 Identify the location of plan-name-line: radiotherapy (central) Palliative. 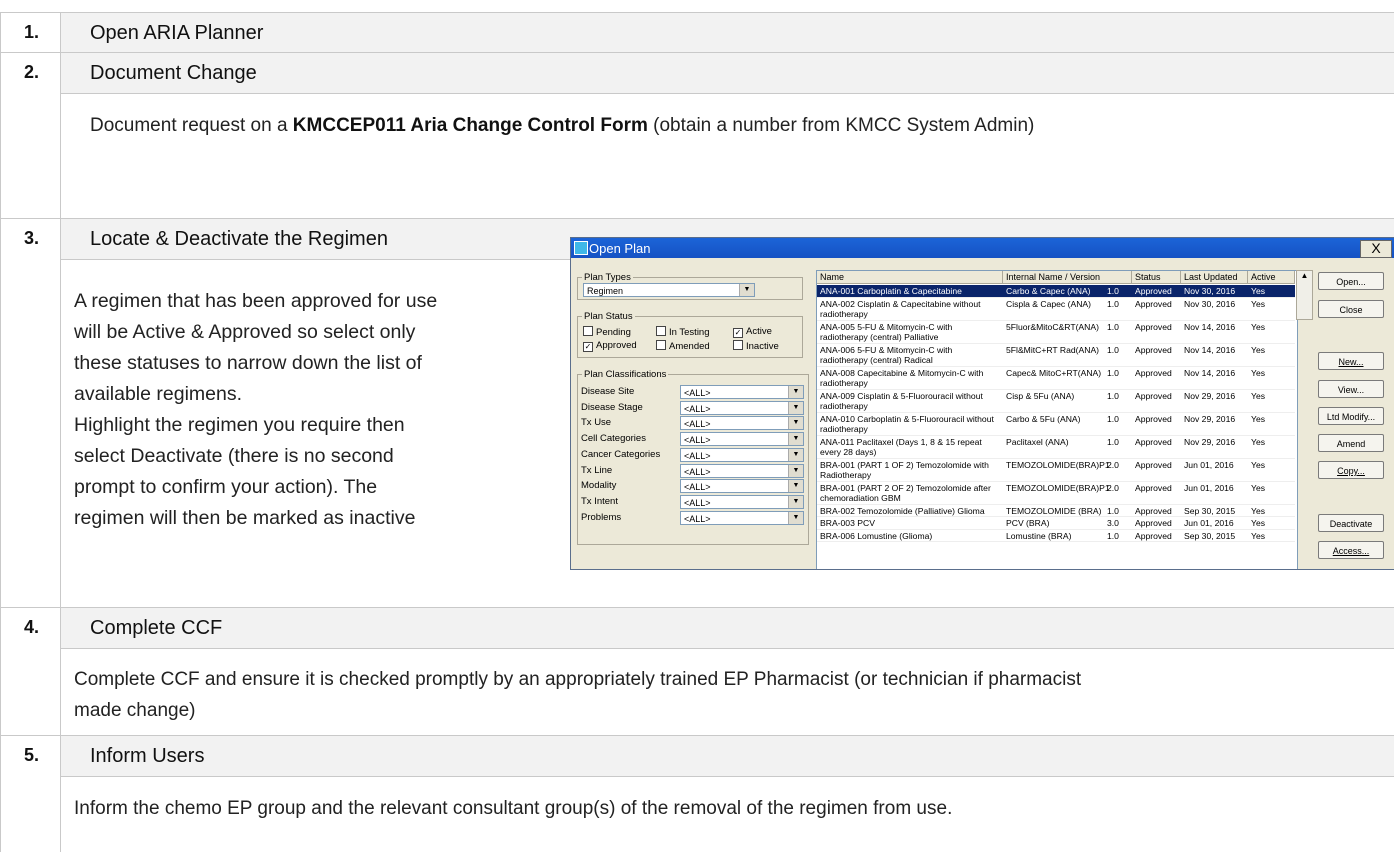
(879, 336).